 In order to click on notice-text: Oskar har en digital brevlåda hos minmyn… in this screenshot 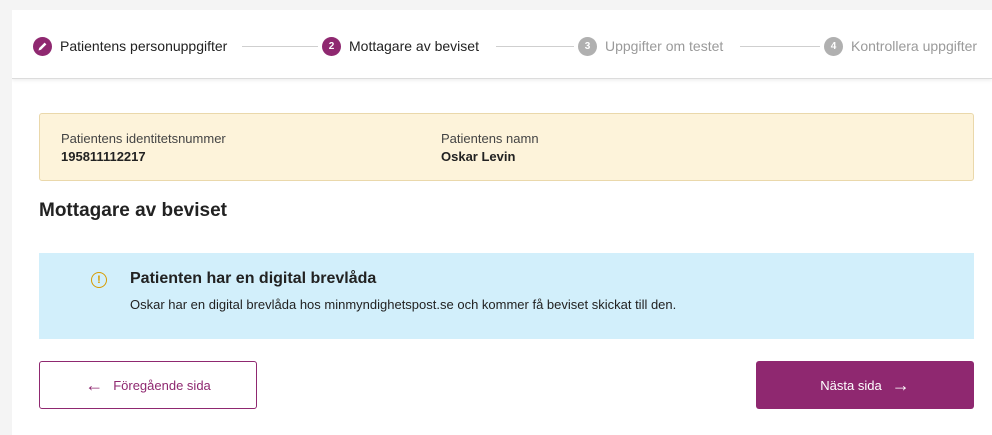, I will do `click(403, 304)`.